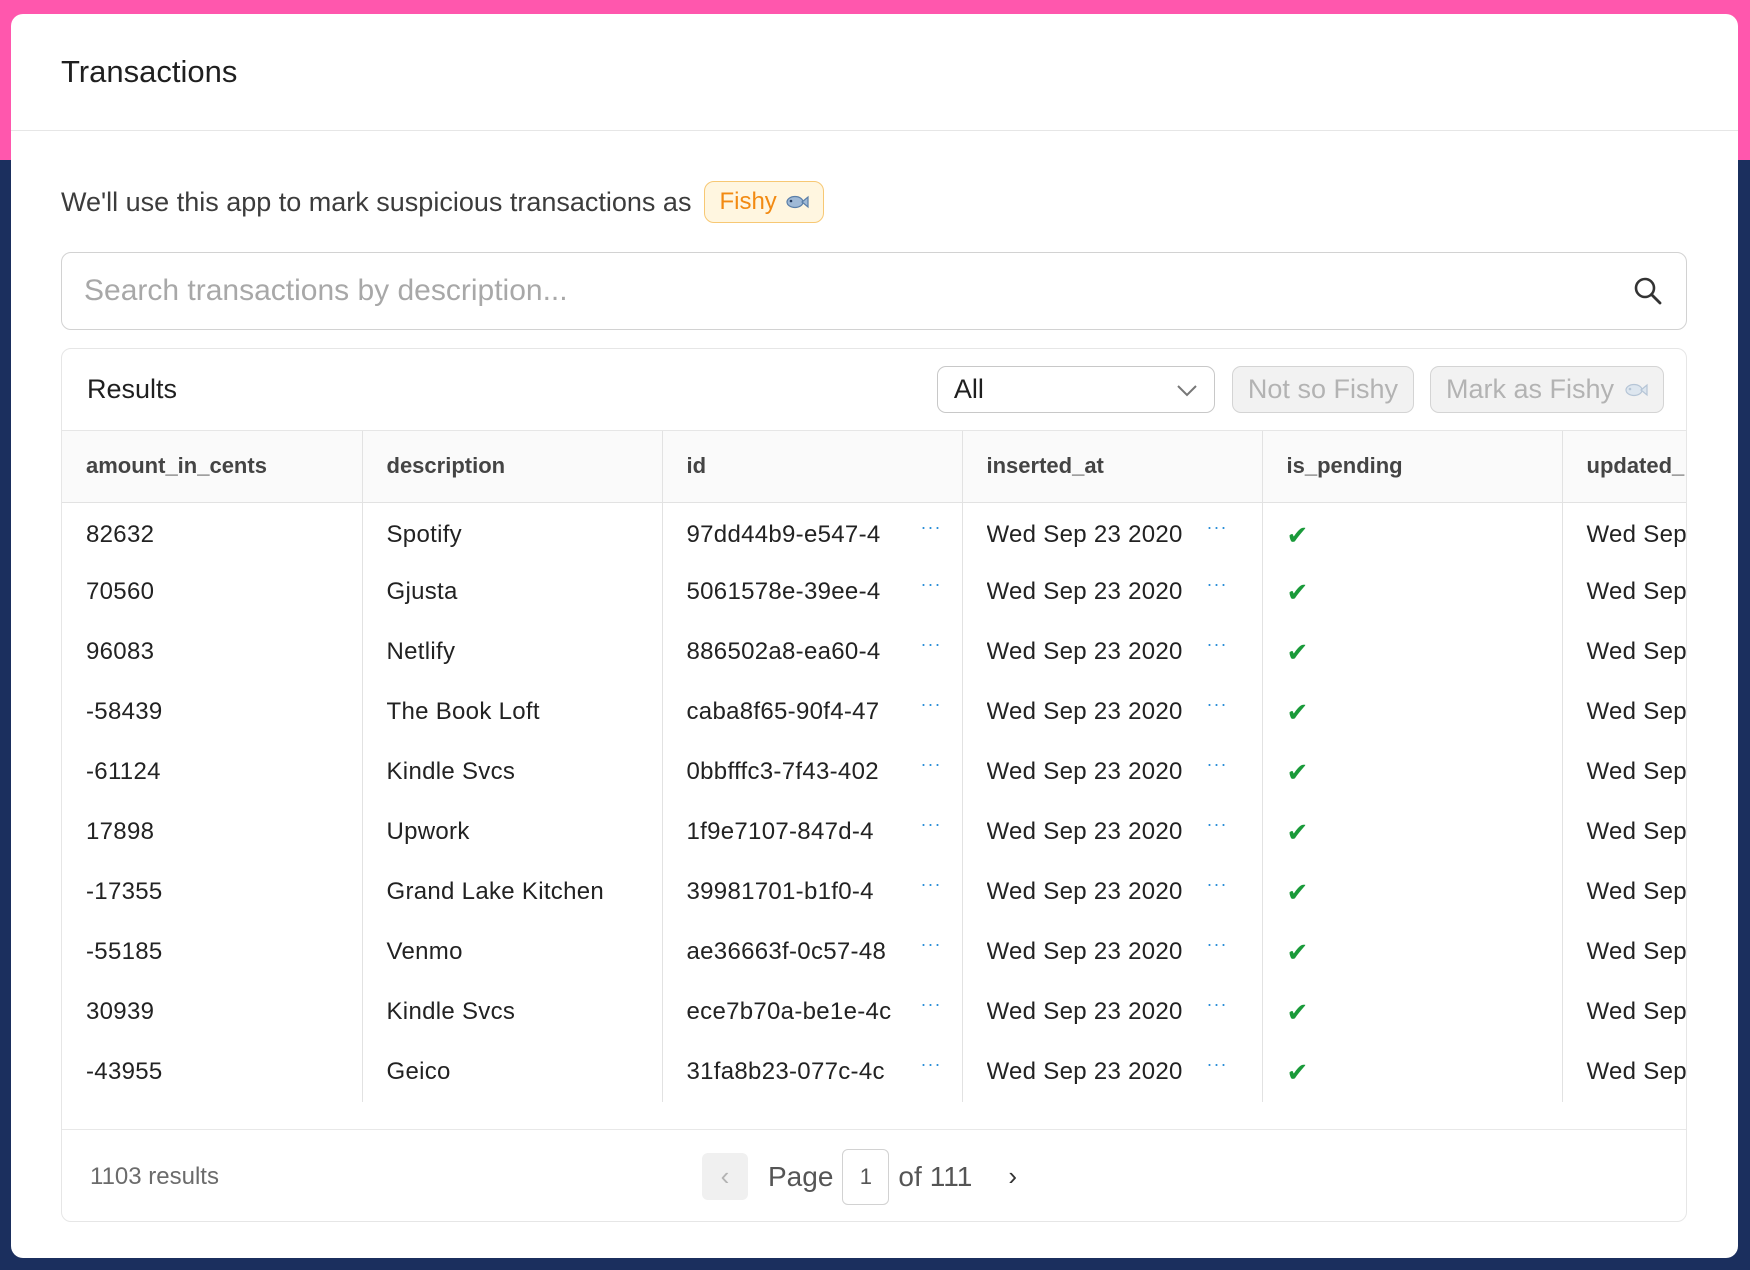 Image resolution: width=1750 pixels, height=1270 pixels. I want to click on cell-description: Upwork, so click(512, 832).